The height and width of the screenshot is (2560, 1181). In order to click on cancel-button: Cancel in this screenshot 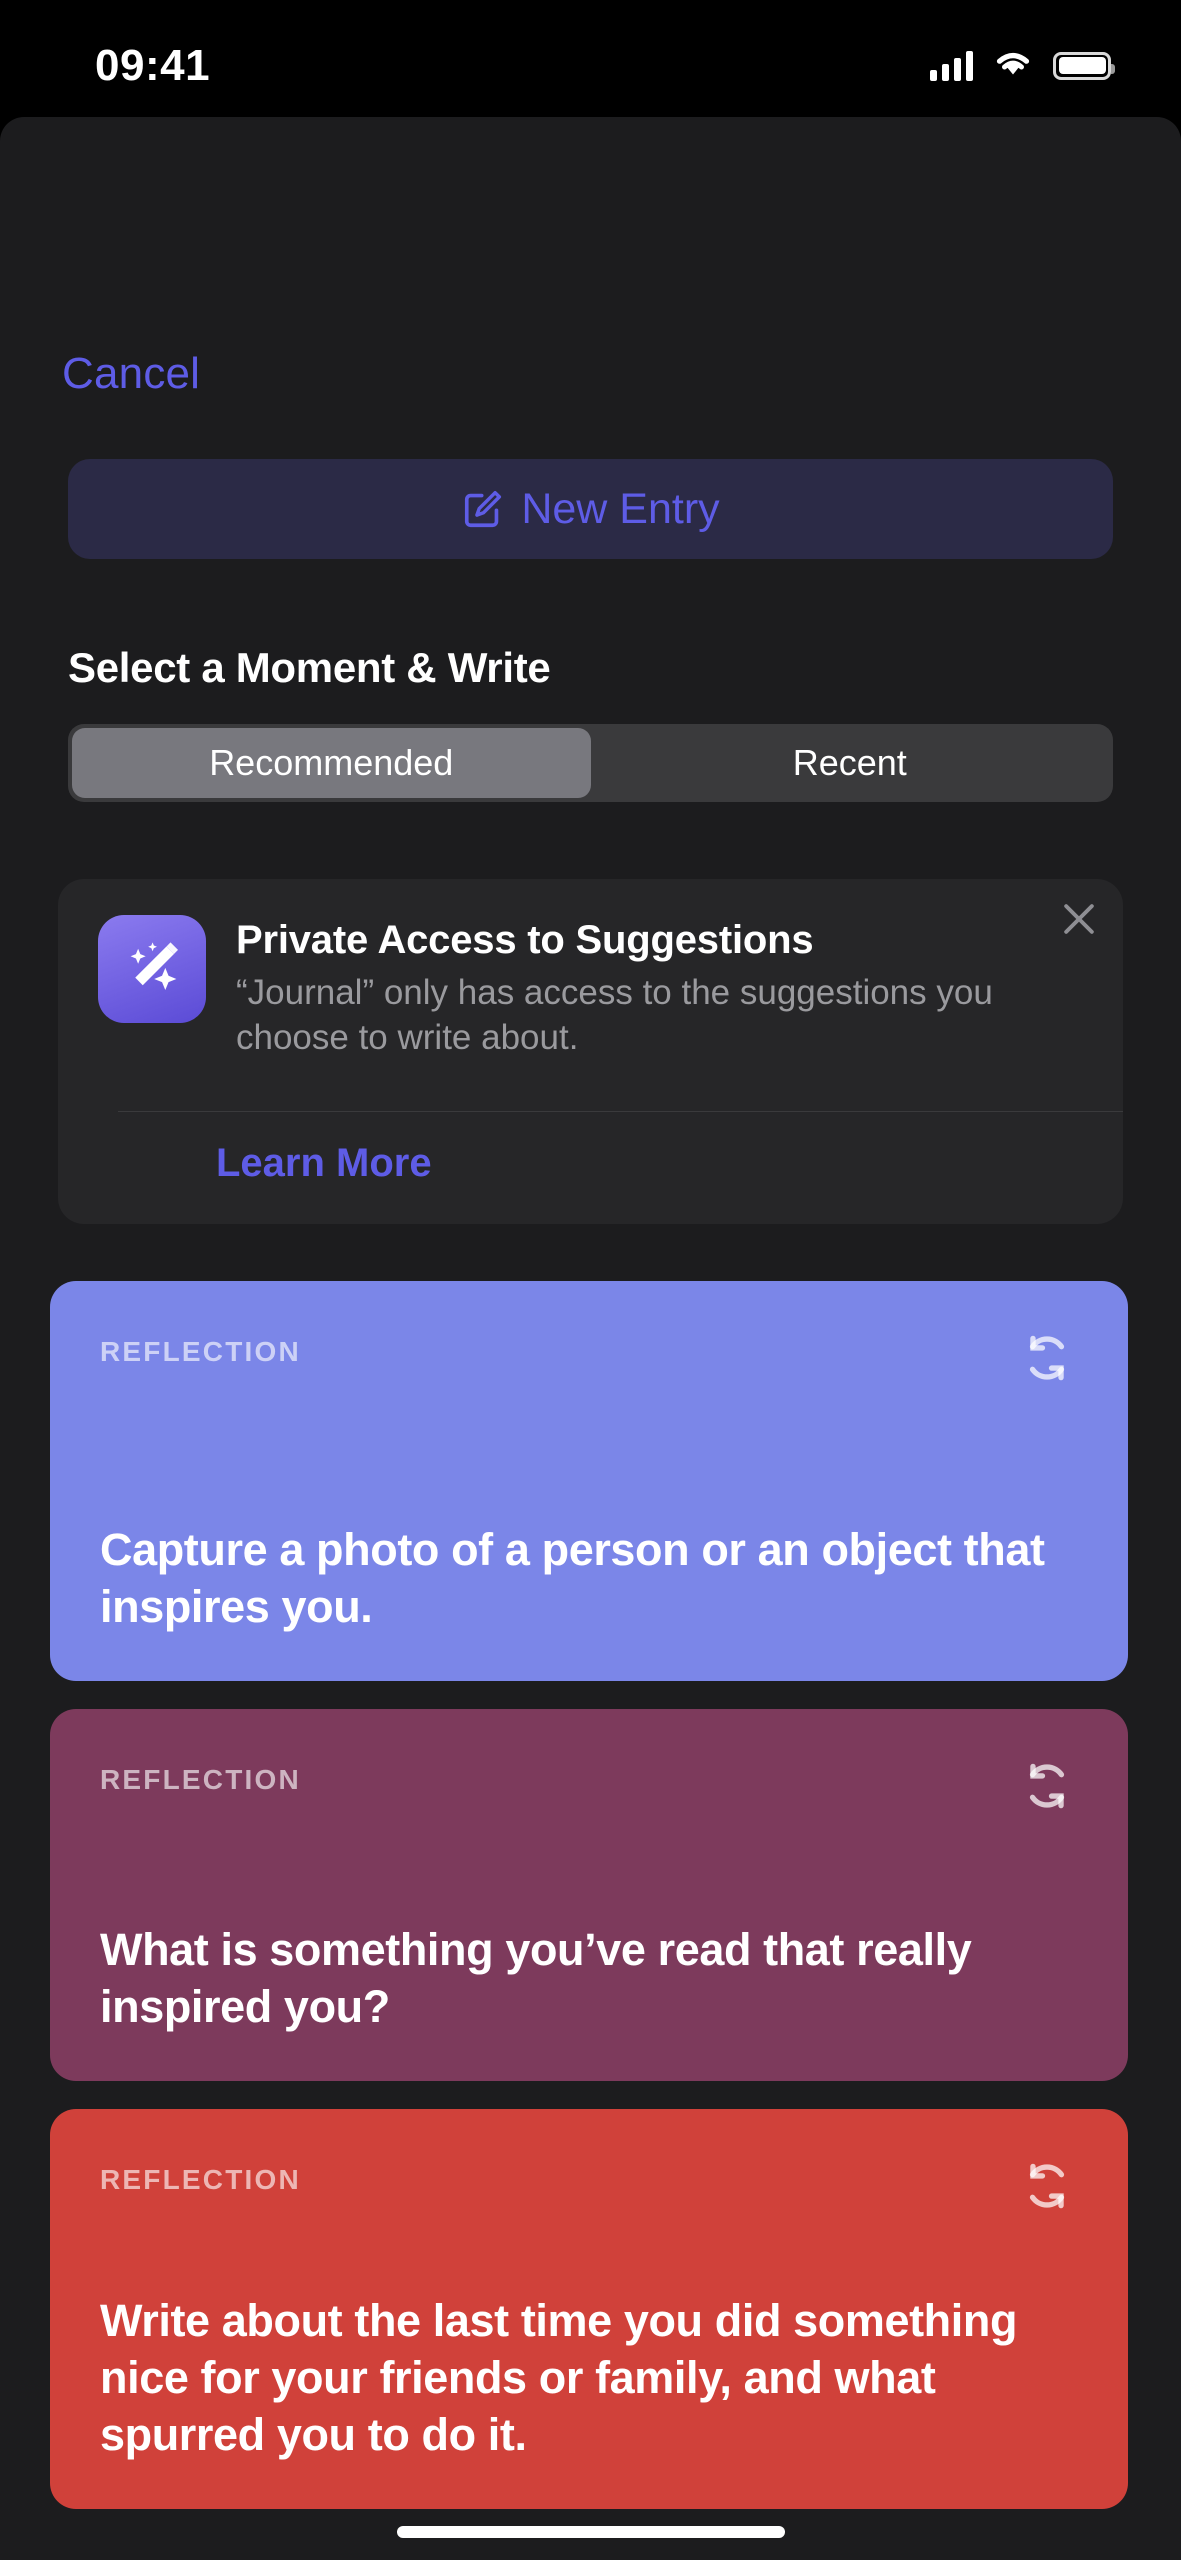, I will do `click(131, 374)`.